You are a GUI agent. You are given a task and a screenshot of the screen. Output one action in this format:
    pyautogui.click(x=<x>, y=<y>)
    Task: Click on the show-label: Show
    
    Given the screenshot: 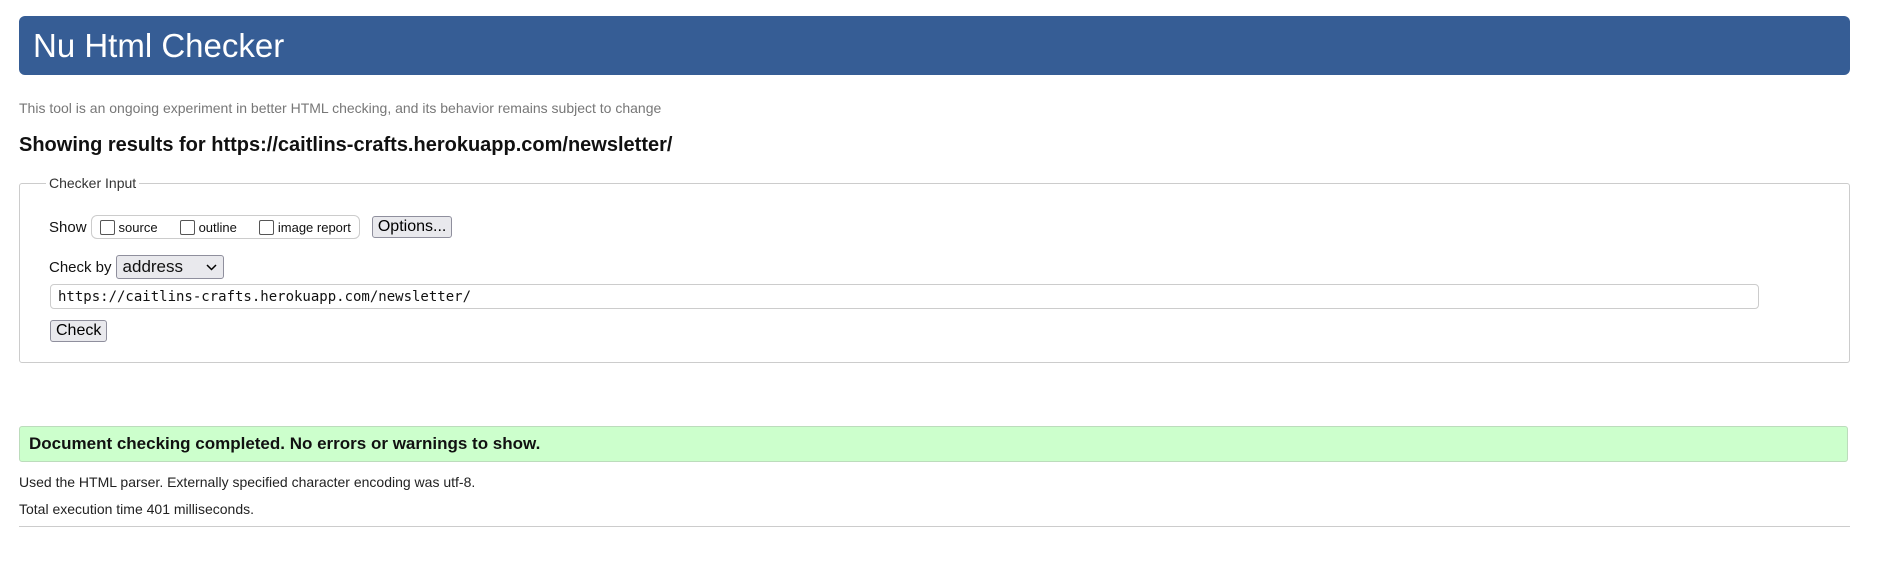 What is the action you would take?
    pyautogui.click(x=68, y=227)
    